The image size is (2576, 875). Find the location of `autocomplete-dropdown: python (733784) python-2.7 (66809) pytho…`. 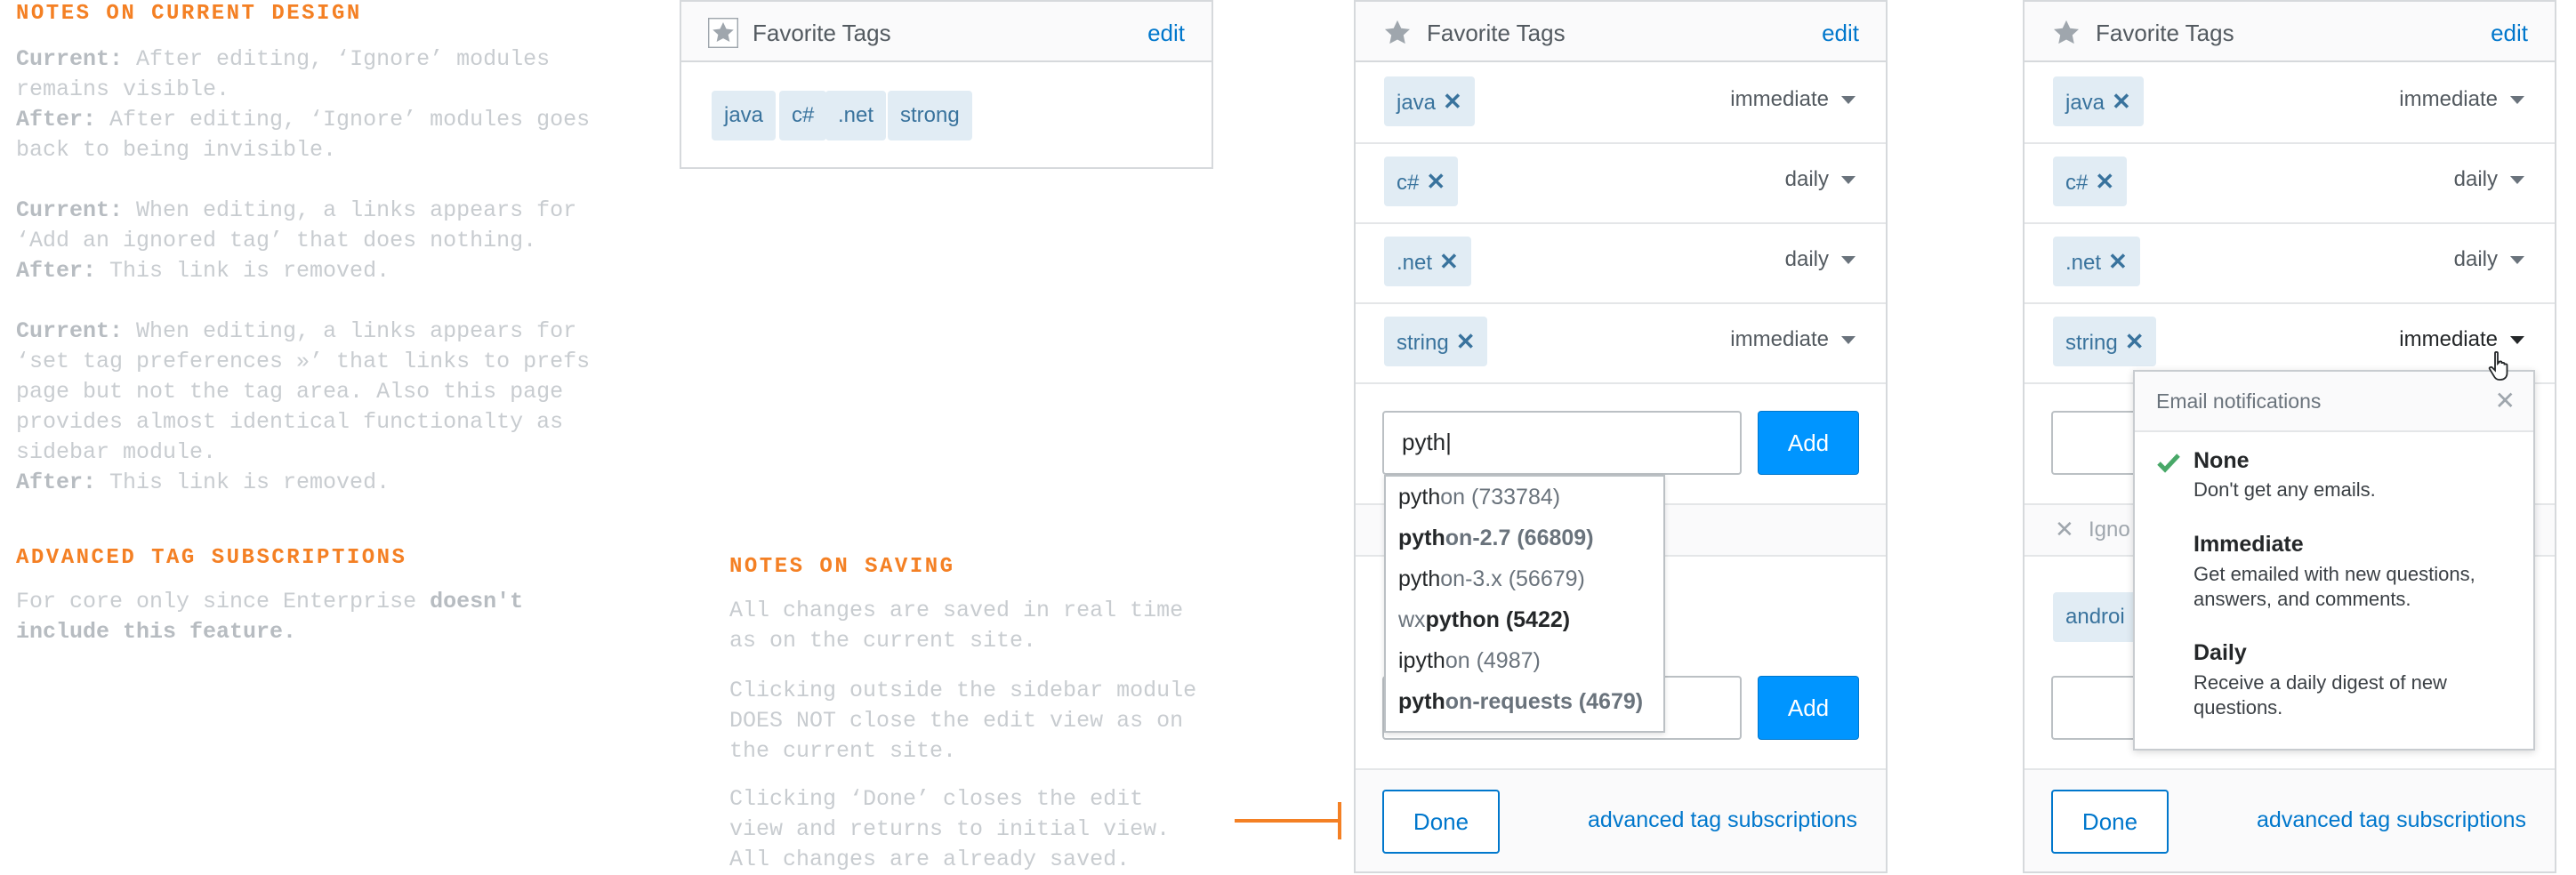

autocomplete-dropdown: python (733784) python-2.7 (66809) pytho… is located at coordinates (1524, 604).